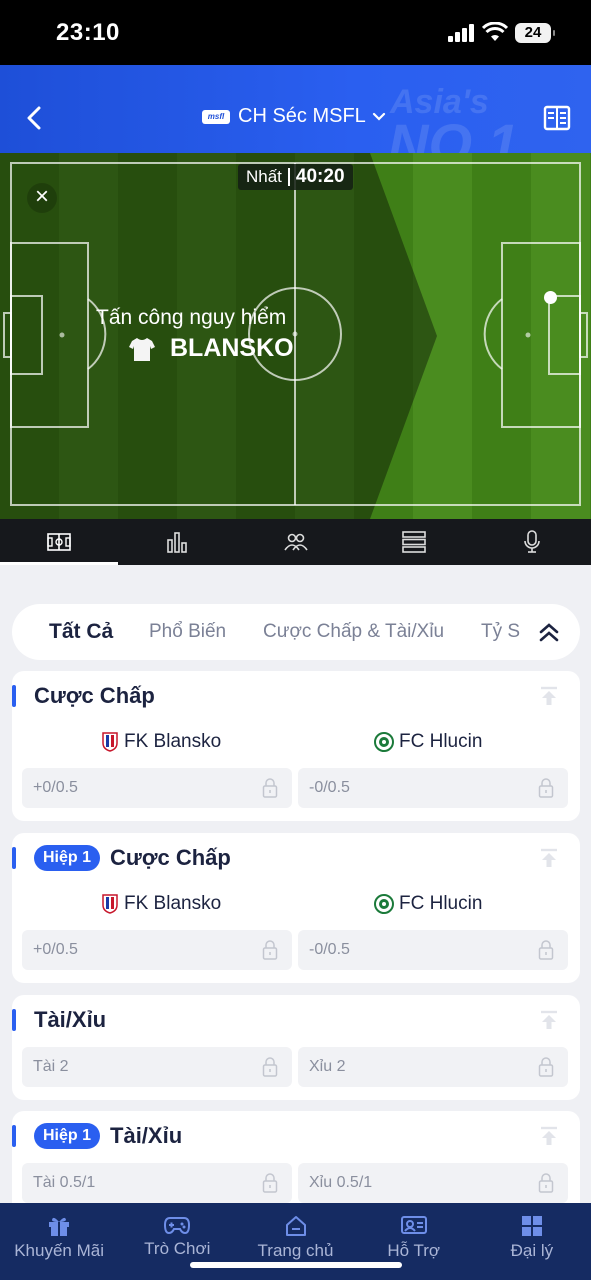 The width and height of the screenshot is (591, 1280). I want to click on battery-icon: 24, so click(535, 33).